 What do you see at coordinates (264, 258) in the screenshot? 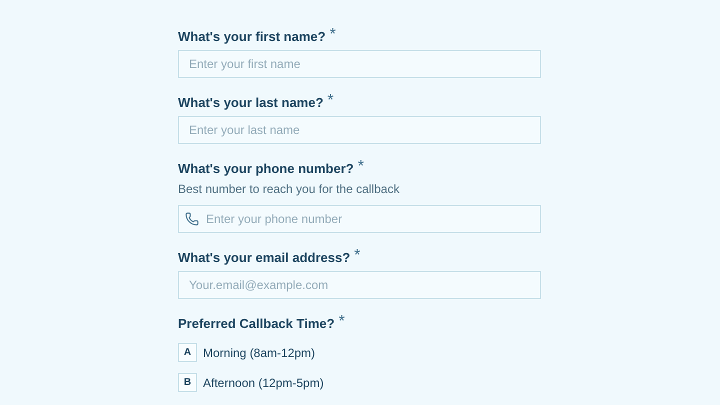
I see `question-label: What's your email address?` at bounding box center [264, 258].